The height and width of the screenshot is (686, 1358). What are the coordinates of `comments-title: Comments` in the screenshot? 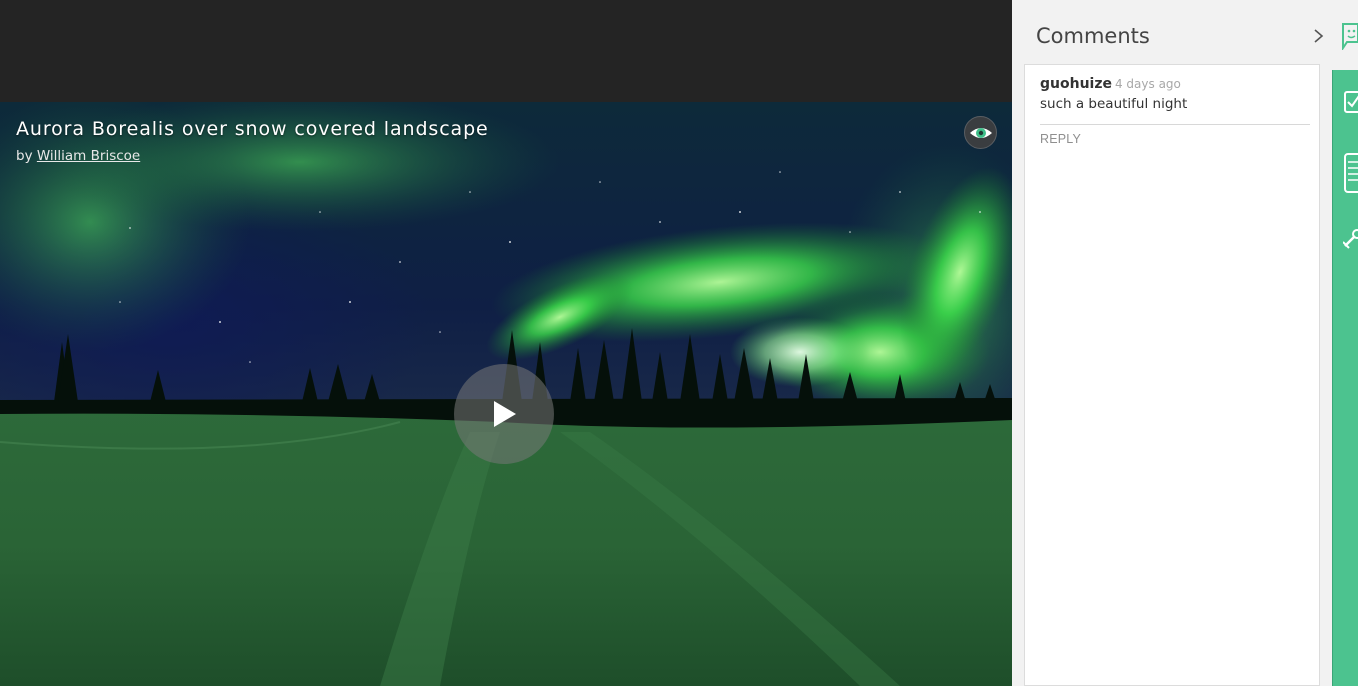 It's located at (1093, 36).